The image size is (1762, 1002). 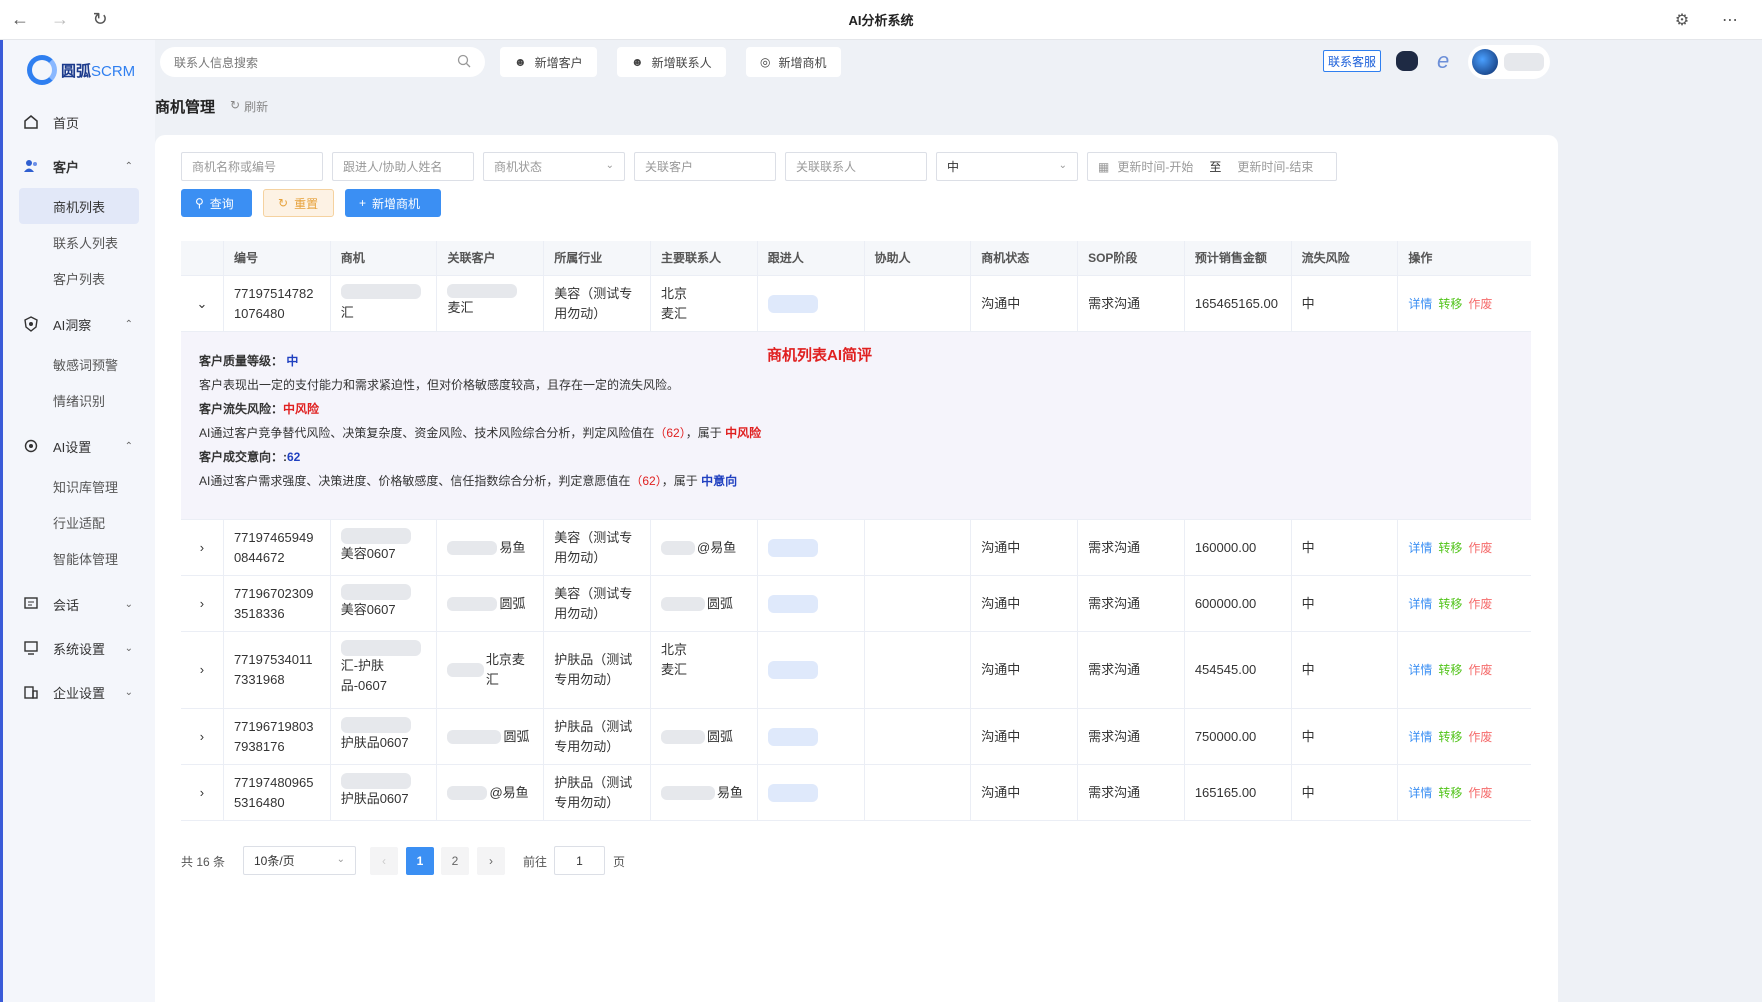 I want to click on robot-icon, so click(x=1407, y=61).